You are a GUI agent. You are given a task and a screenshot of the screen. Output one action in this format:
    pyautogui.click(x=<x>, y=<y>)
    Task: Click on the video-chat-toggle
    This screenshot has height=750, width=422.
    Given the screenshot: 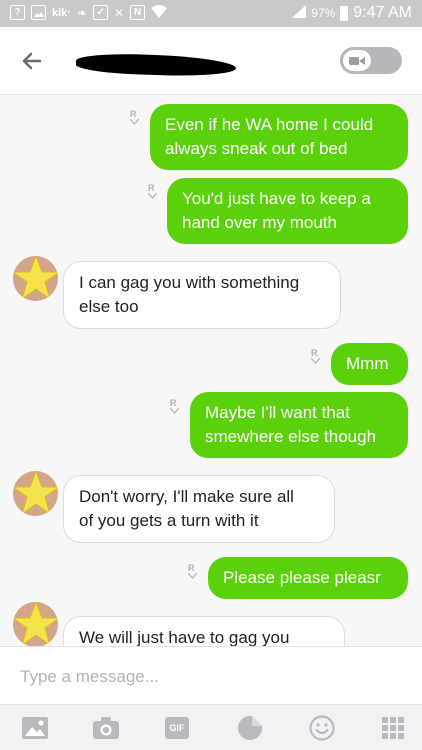 What is the action you would take?
    pyautogui.click(x=371, y=60)
    